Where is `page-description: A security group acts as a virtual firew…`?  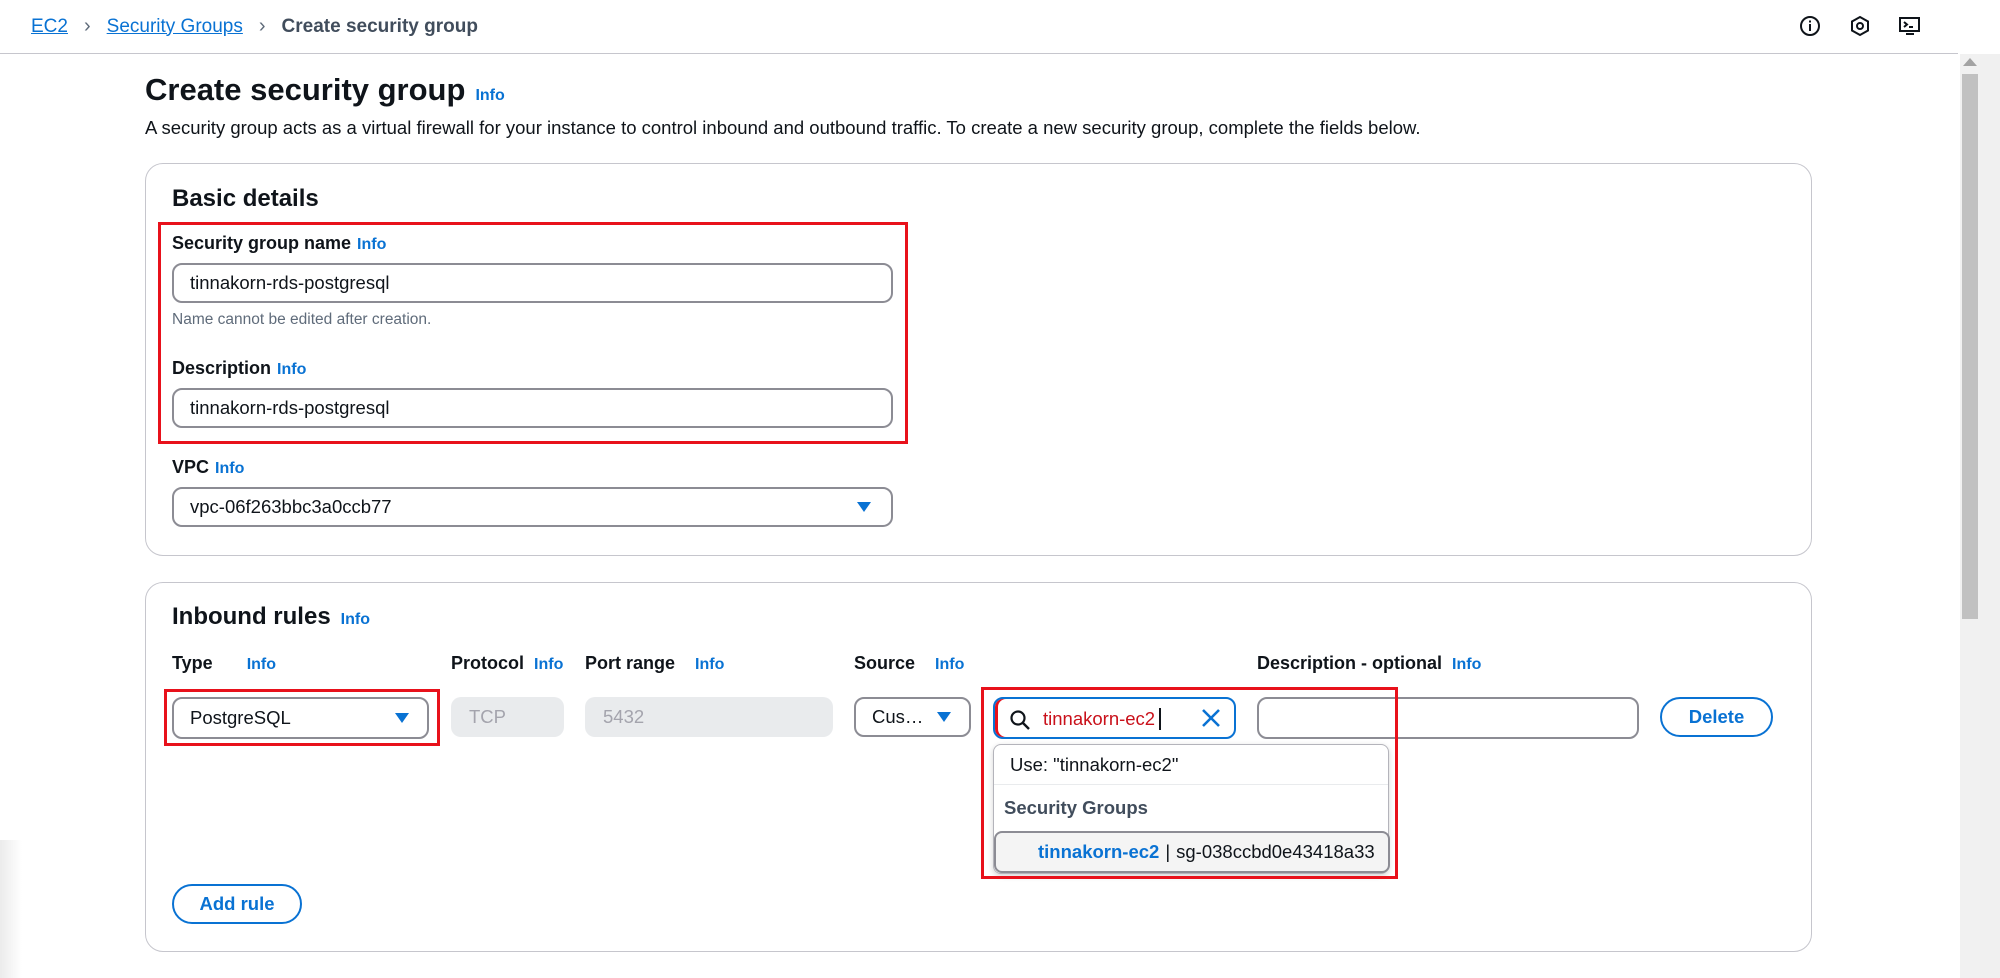 page-description: A security group acts as a virtual firew… is located at coordinates (783, 127).